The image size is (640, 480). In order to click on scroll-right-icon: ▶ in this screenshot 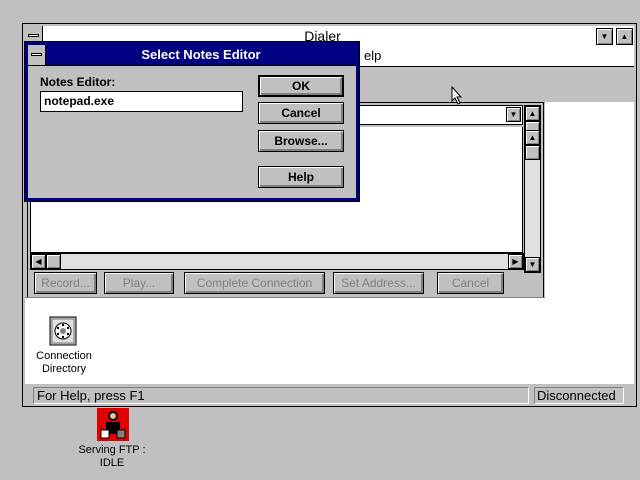, I will do `click(515, 261)`.